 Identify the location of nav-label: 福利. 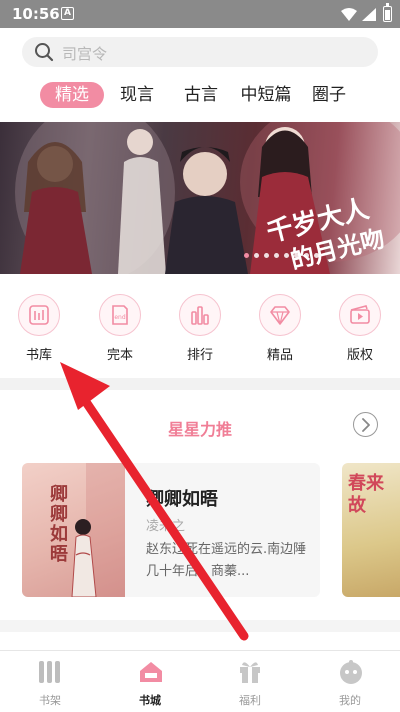
(250, 700).